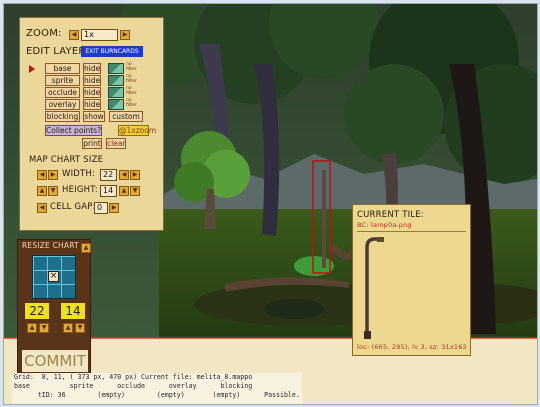 This screenshot has height=407, width=540. Describe the element at coordinates (135, 191) in the screenshot. I see `height-step-up-button: ▼` at that location.